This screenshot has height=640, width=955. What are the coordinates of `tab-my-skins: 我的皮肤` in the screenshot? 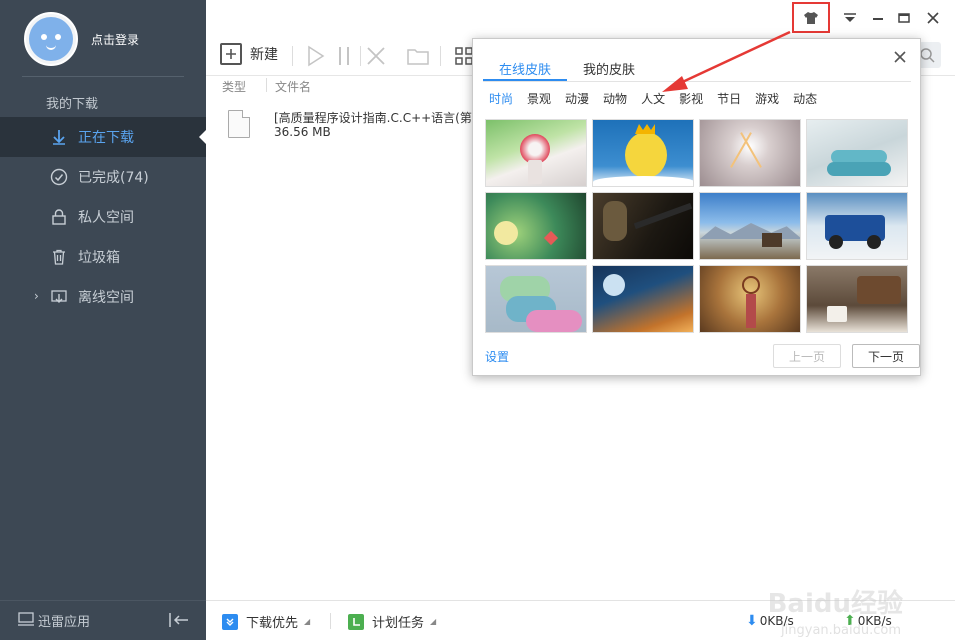 It's located at (609, 67).